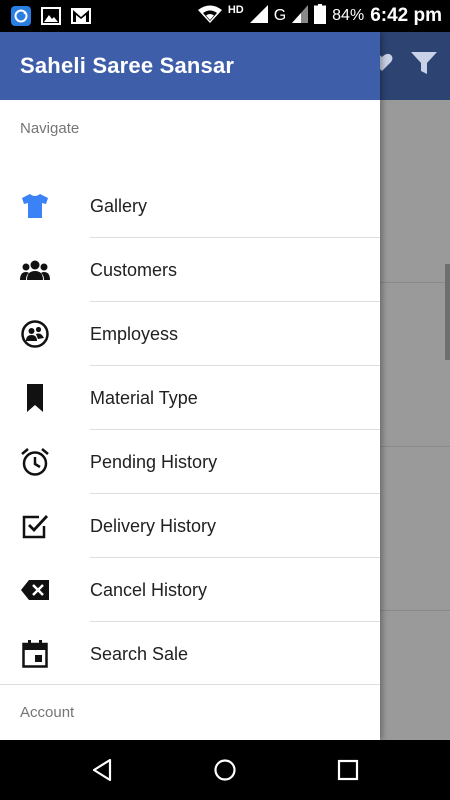 The width and height of the screenshot is (450, 800). I want to click on status-bar: HD G 84% 6:42 pm, so click(225, 16).